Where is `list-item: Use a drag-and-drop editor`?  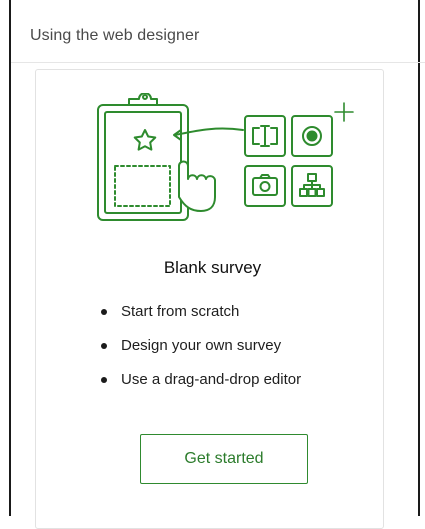 list-item: Use a drag-and-drop editor is located at coordinates (201, 386).